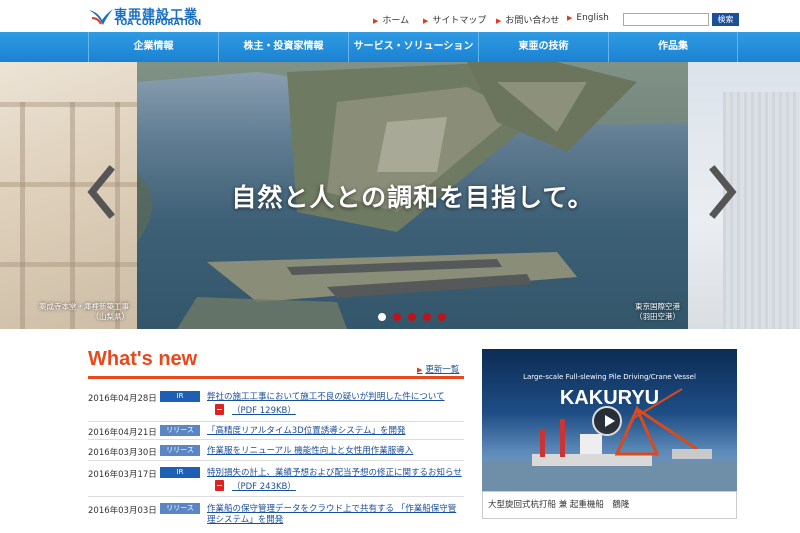  Describe the element at coordinates (143, 359) in the screenshot. I see `whats-new-title: What's new` at that location.